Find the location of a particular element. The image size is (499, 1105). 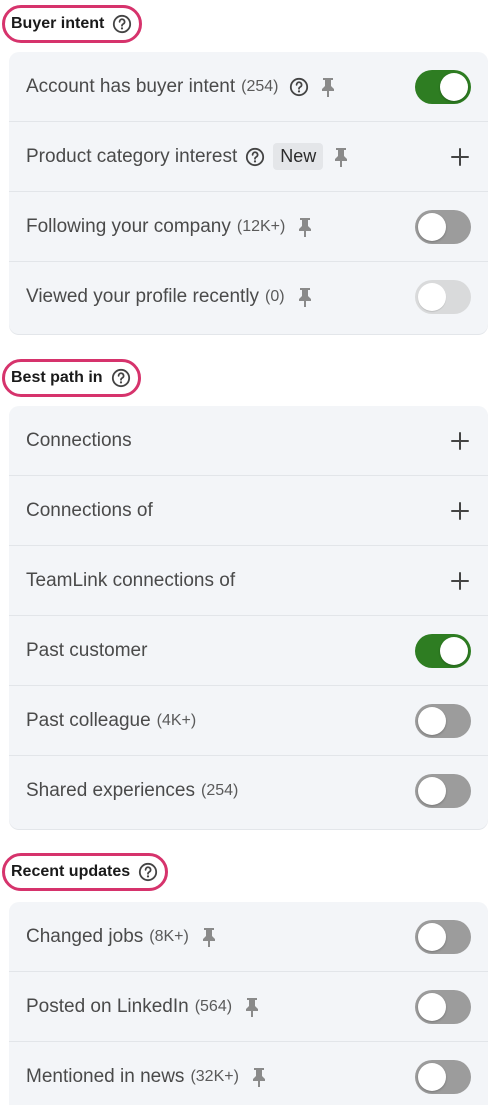

filter-row-connections-of: Connections of is located at coordinates (248, 511).